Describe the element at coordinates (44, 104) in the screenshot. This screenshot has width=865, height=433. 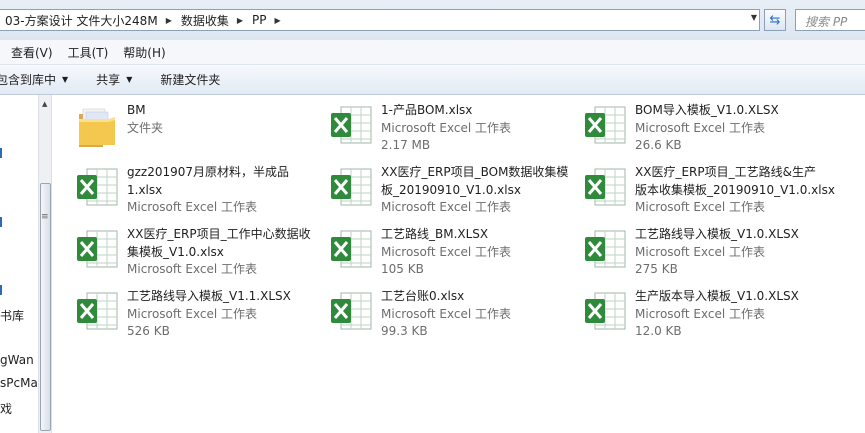
I see `scroll-up-icon: ▲` at that location.